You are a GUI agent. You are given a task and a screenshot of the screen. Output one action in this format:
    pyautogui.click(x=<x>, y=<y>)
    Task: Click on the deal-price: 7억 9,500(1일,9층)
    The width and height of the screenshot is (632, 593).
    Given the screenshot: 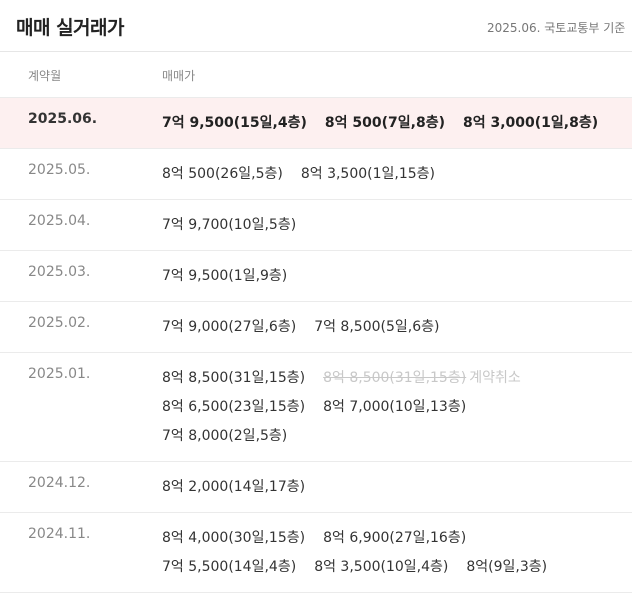 What is the action you would take?
    pyautogui.click(x=225, y=276)
    